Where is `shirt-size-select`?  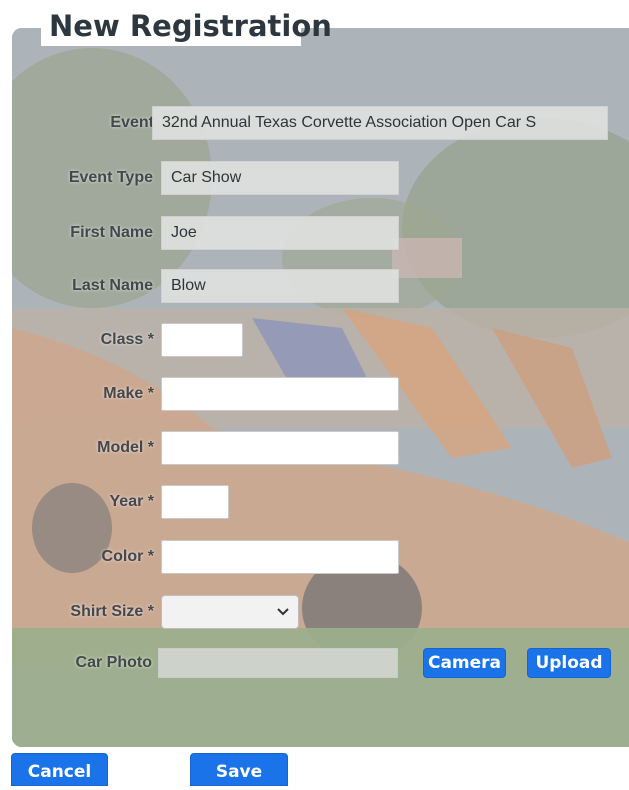 shirt-size-select is located at coordinates (230, 612).